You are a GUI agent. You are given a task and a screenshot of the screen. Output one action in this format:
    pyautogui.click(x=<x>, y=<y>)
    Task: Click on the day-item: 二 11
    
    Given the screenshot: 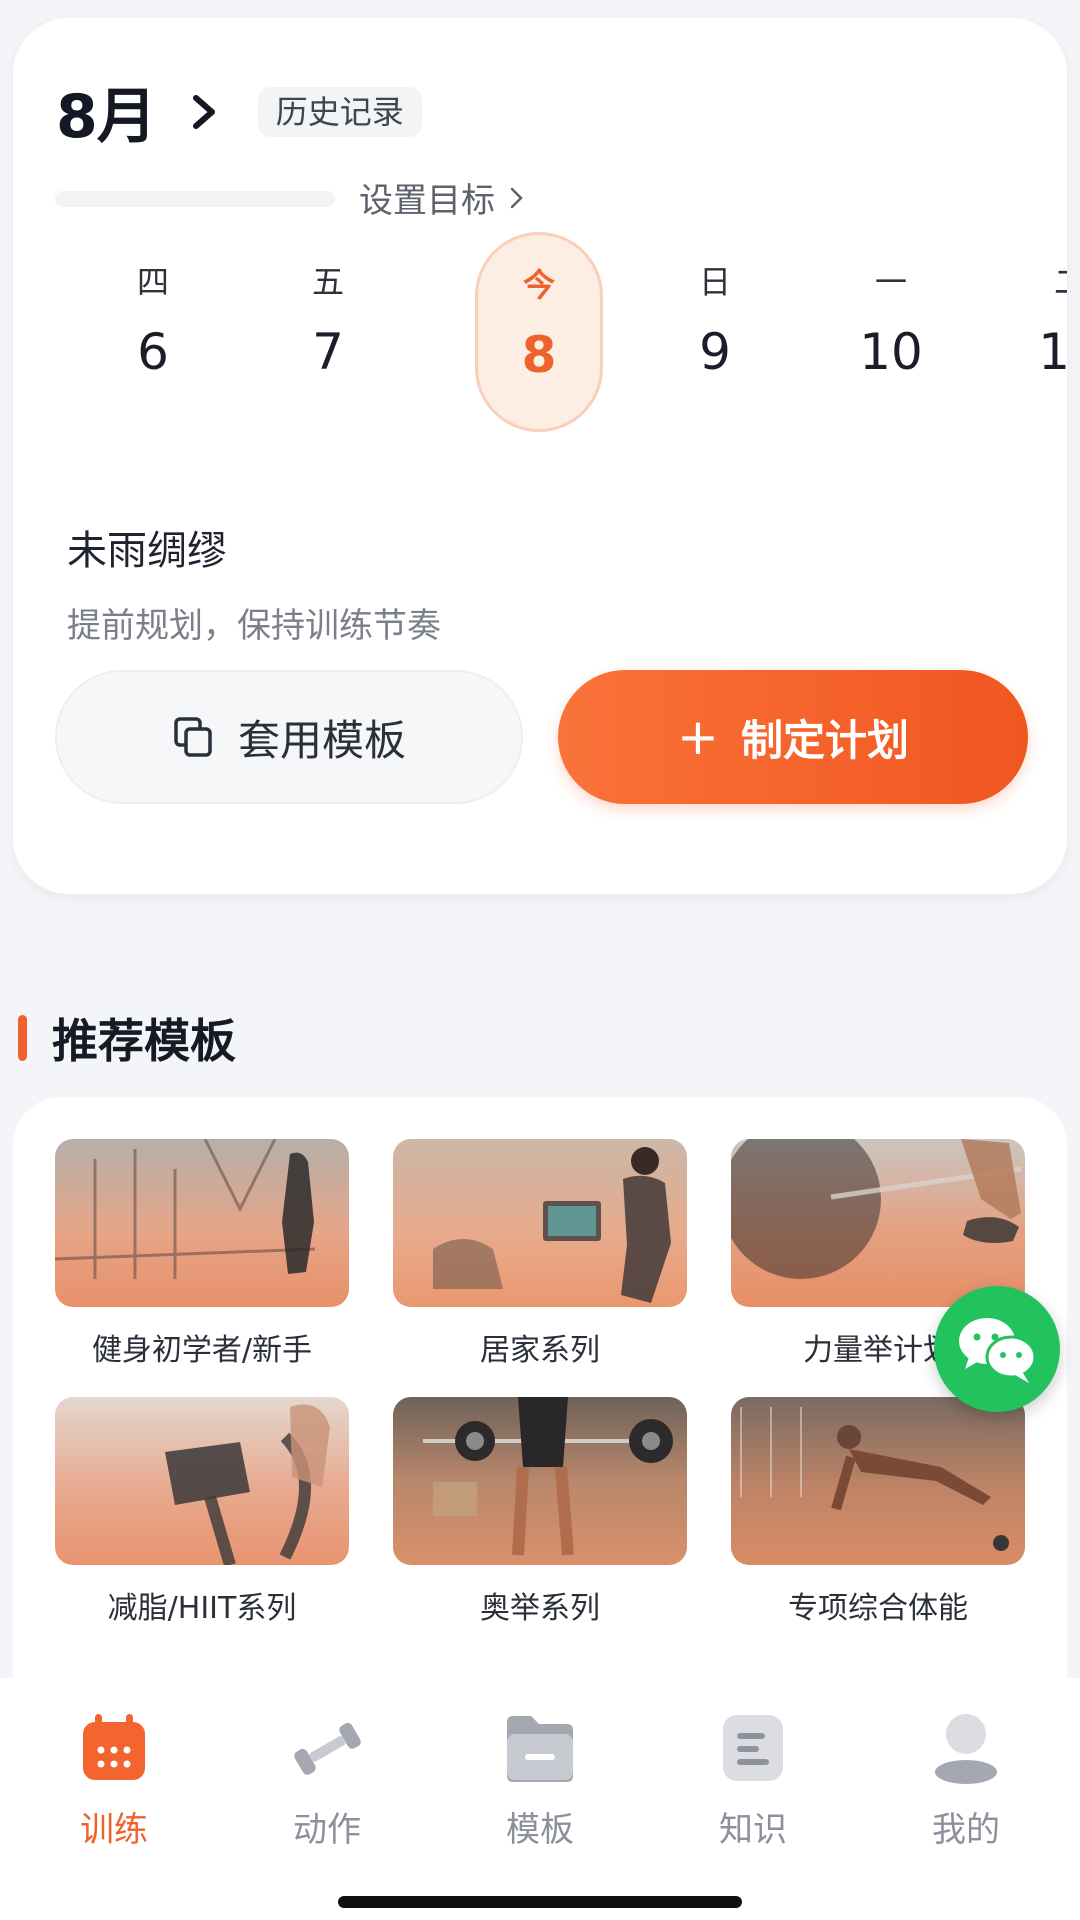 What is the action you would take?
    pyautogui.click(x=1036, y=332)
    